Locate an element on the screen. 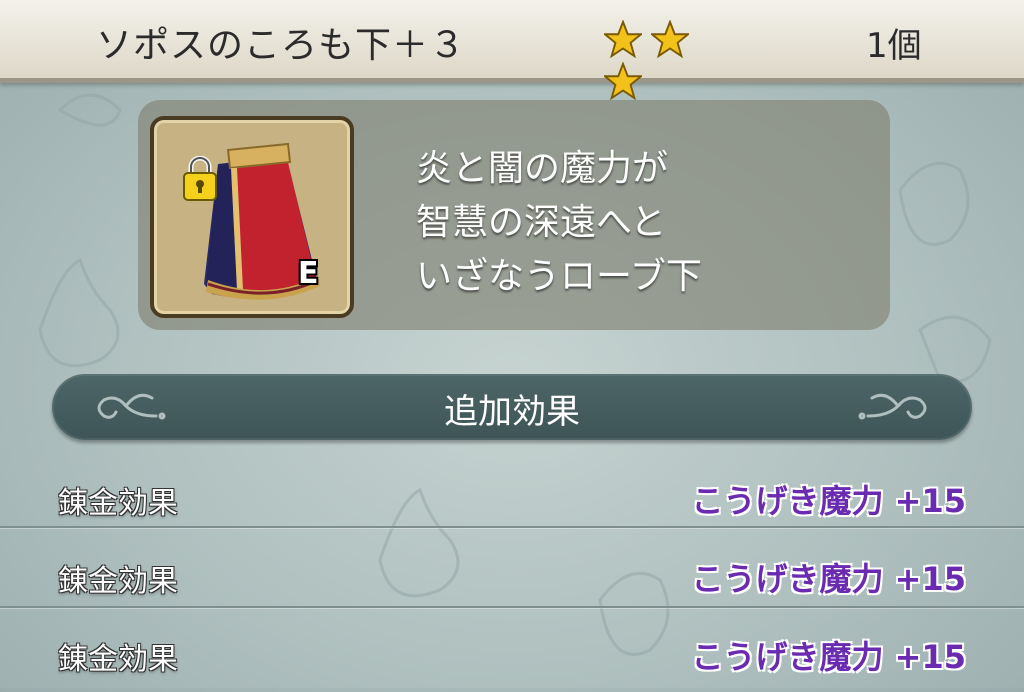 This screenshot has width=1024, height=692. description-line: いざなうローブ下 is located at coordinates (559, 276).